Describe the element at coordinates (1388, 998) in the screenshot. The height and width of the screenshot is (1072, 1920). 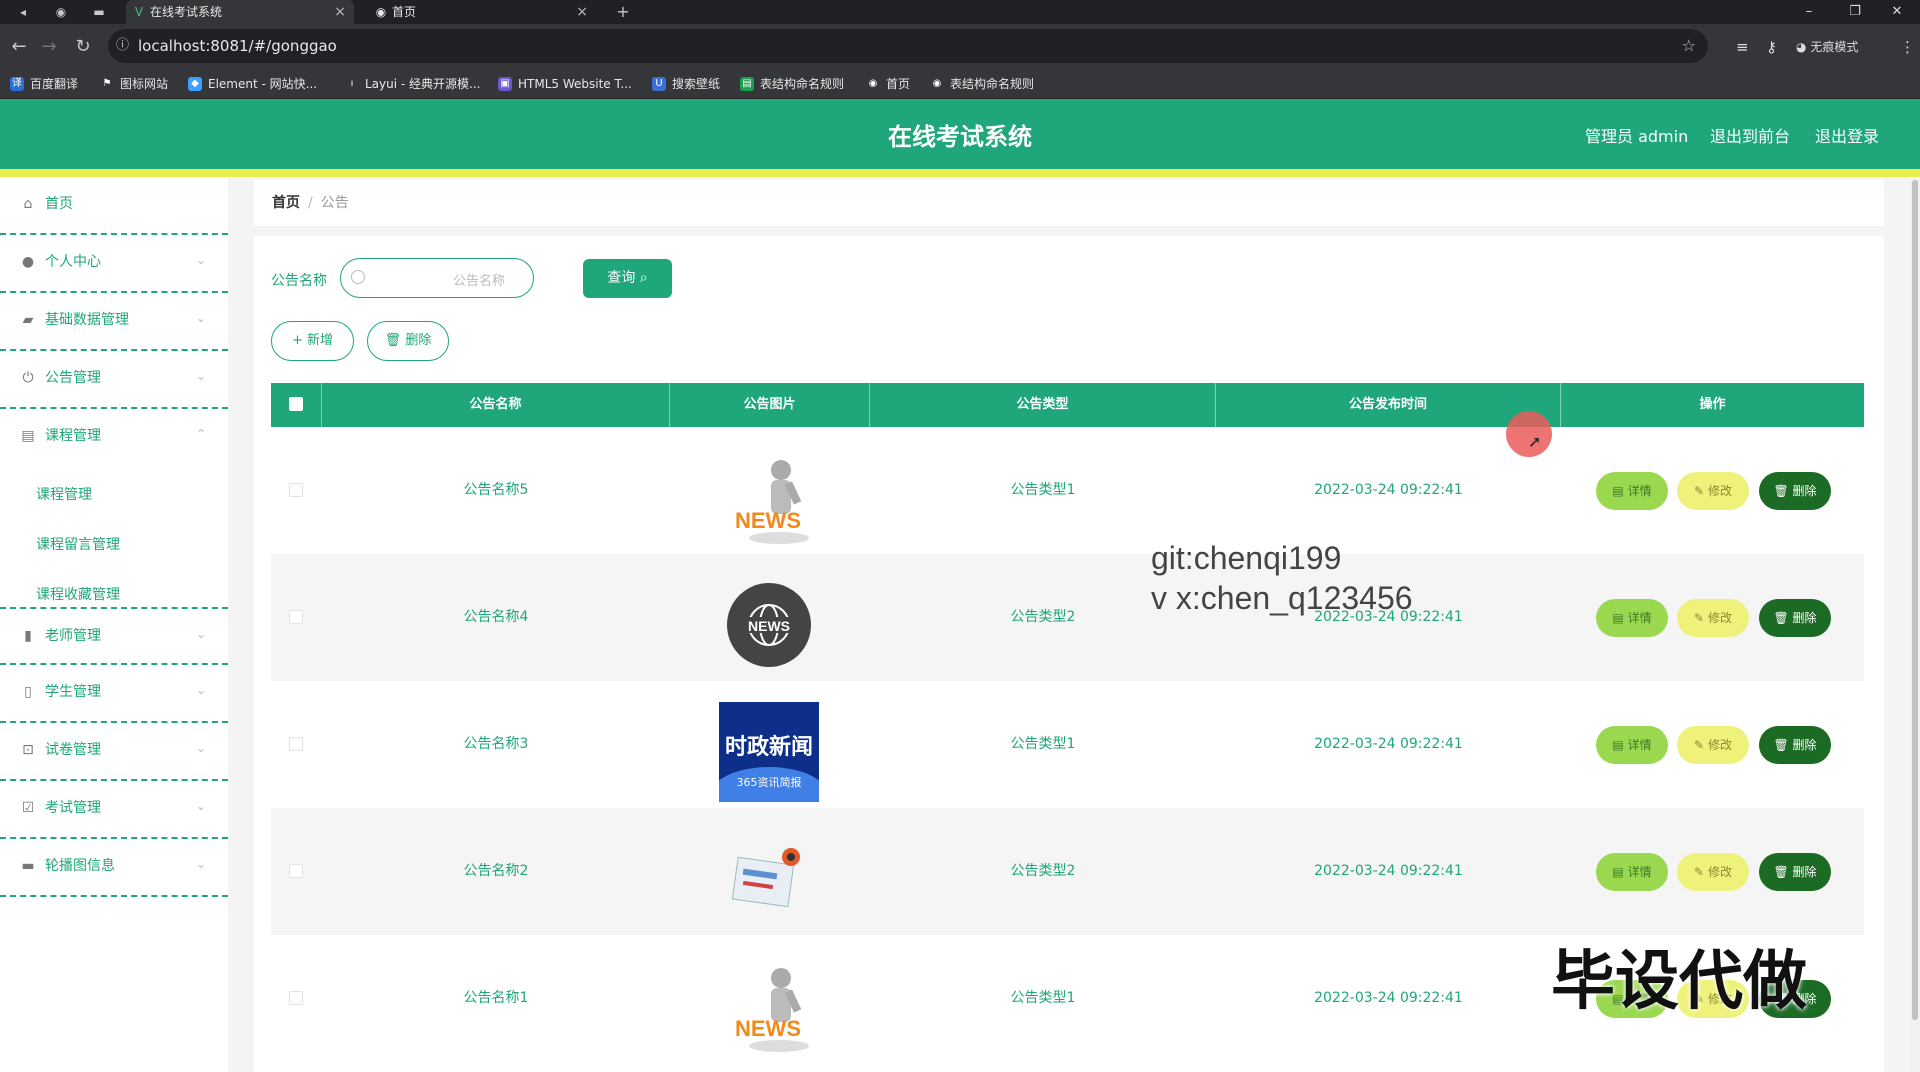
I see `notice-time: 2022-03-24 09:22:41` at that location.